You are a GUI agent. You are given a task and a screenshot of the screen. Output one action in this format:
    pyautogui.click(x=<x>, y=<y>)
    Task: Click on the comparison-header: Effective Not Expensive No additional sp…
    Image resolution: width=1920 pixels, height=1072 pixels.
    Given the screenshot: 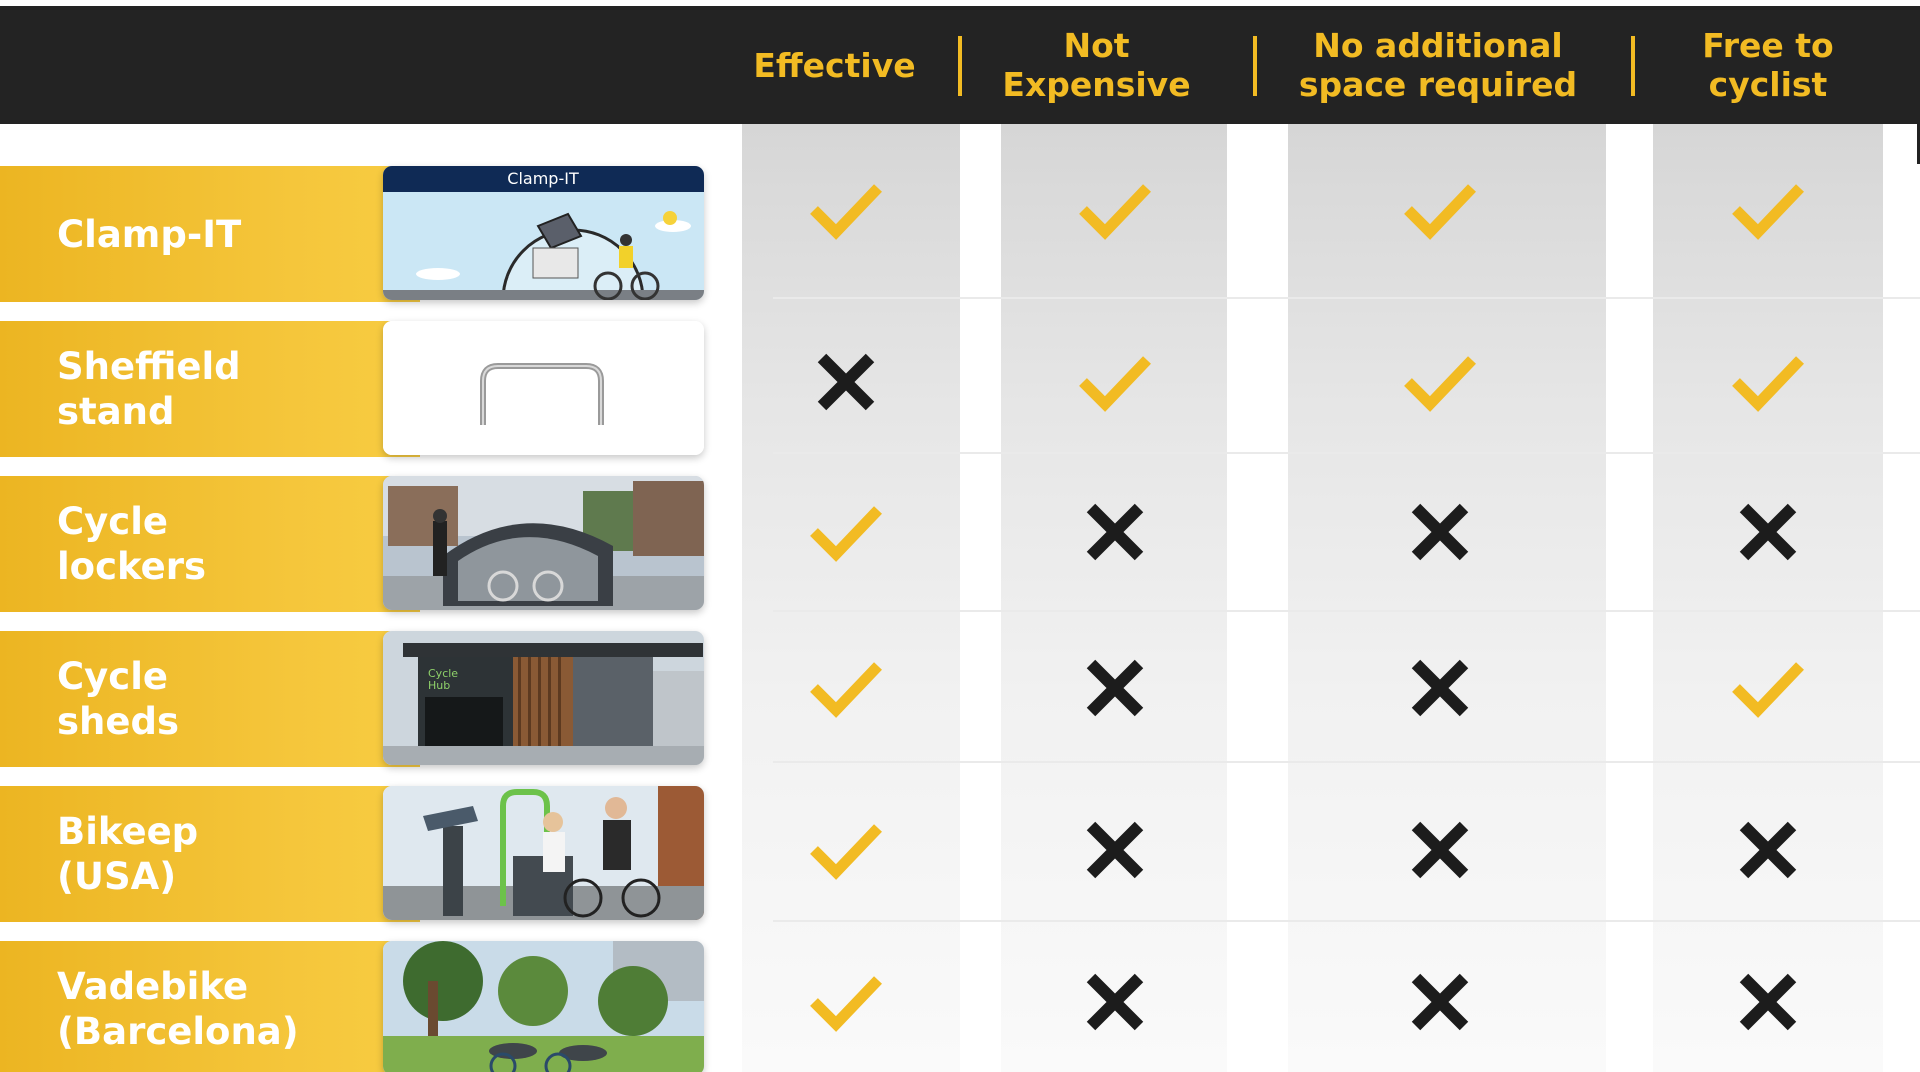 What is the action you would take?
    pyautogui.click(x=960, y=65)
    